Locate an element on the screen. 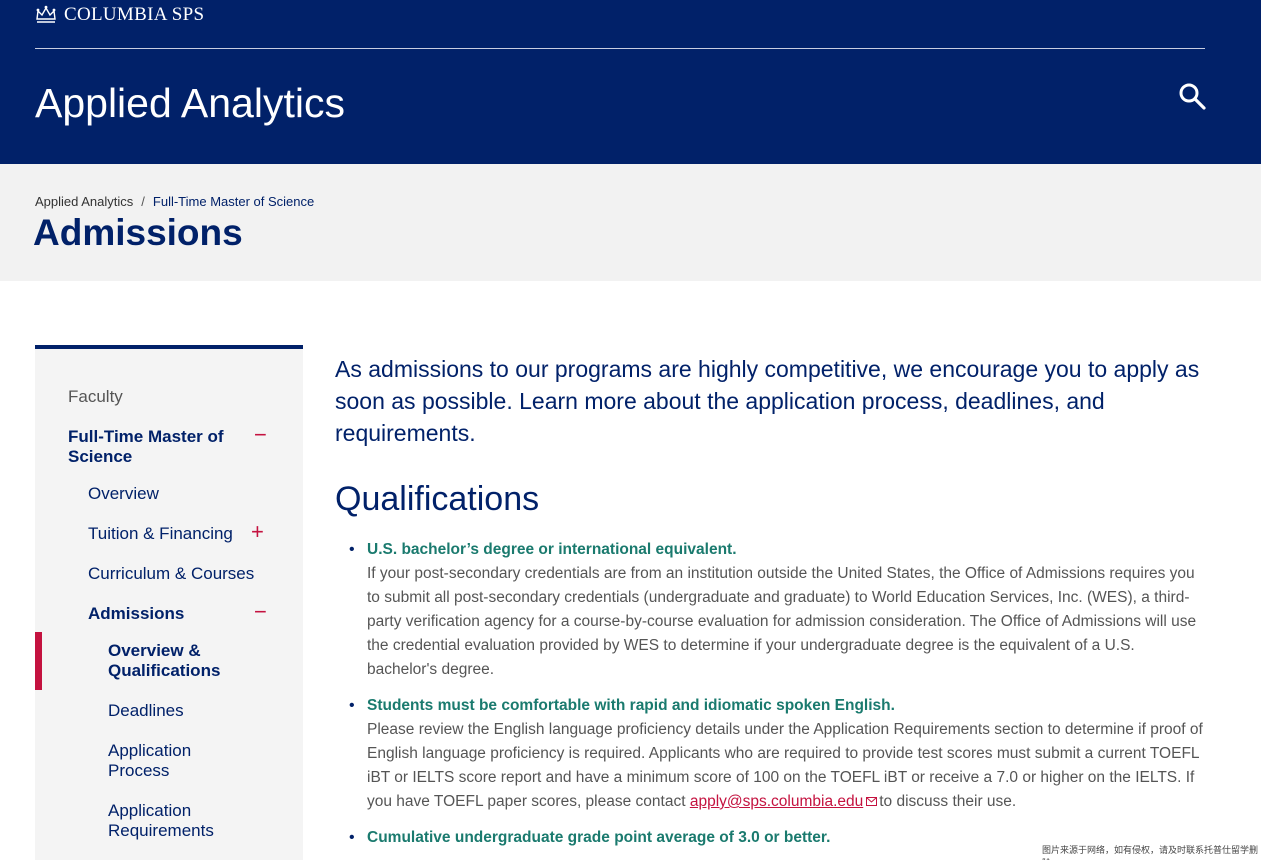 The width and height of the screenshot is (1261, 860). expand-toggle-tuition: + is located at coordinates (257, 532).